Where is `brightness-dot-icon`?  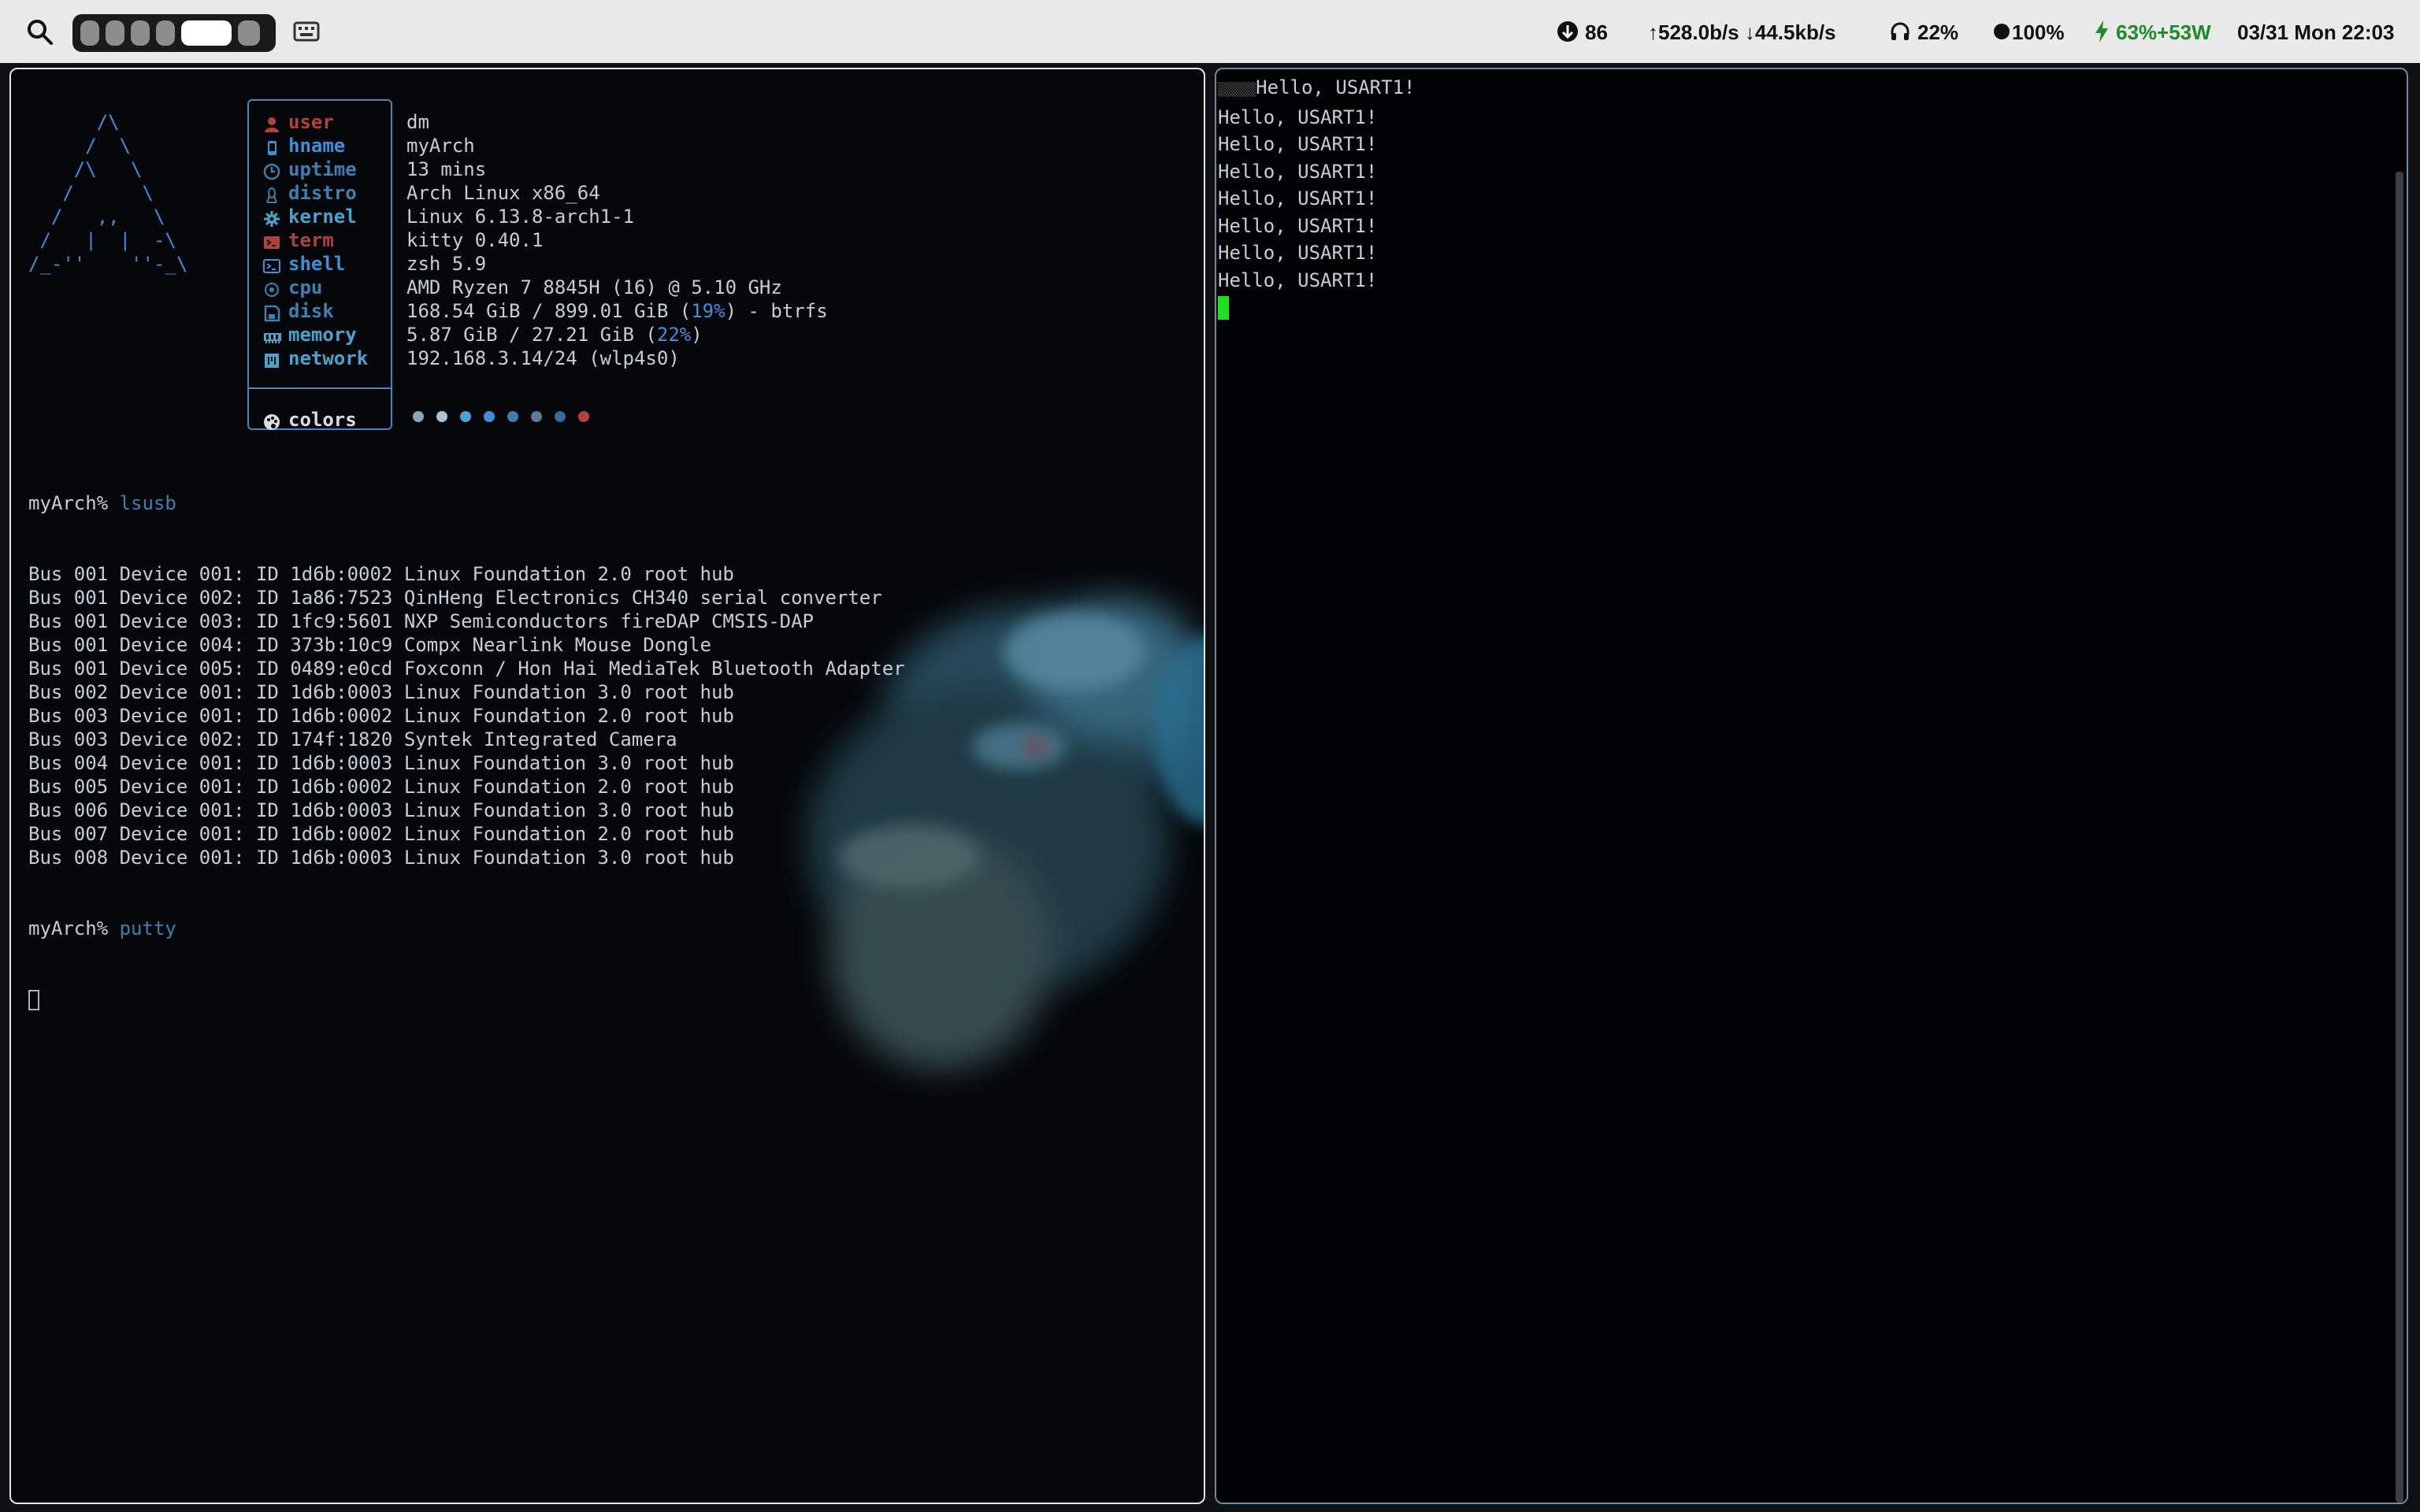 brightness-dot-icon is located at coordinates (2002, 32).